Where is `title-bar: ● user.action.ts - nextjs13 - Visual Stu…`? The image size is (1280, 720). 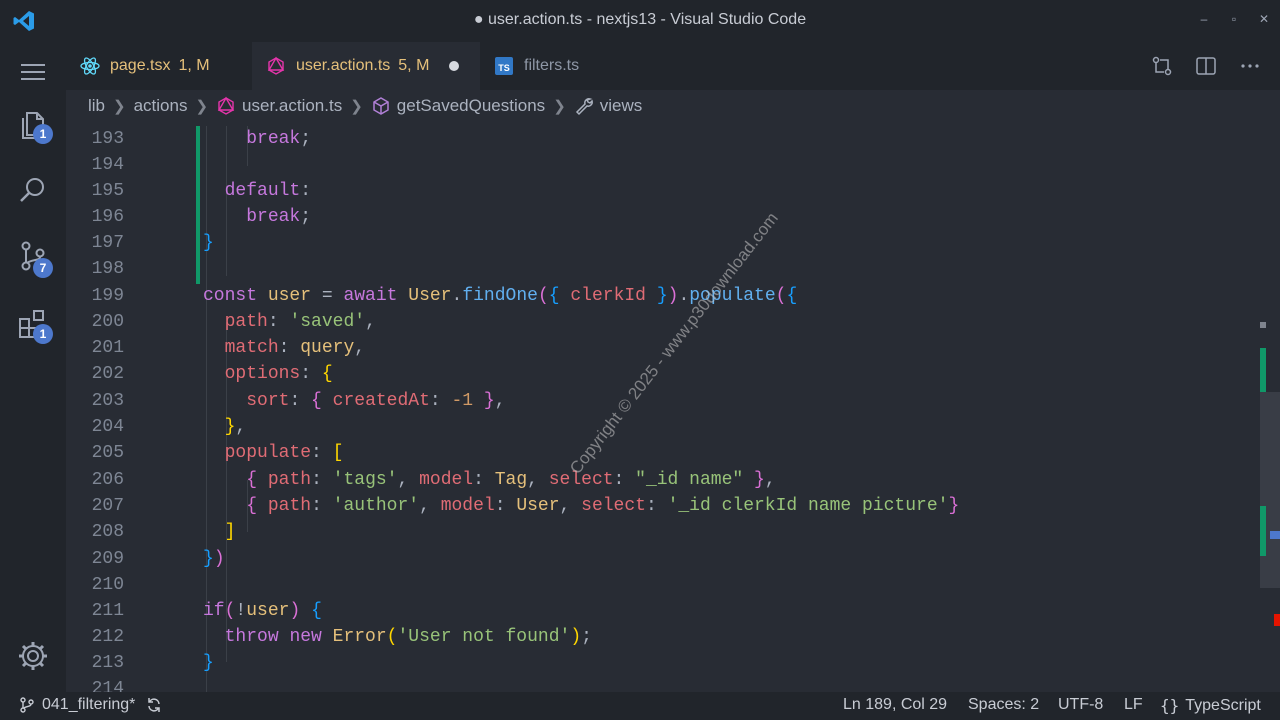 title-bar: ● user.action.ts - nextjs13 - Visual Stu… is located at coordinates (640, 21).